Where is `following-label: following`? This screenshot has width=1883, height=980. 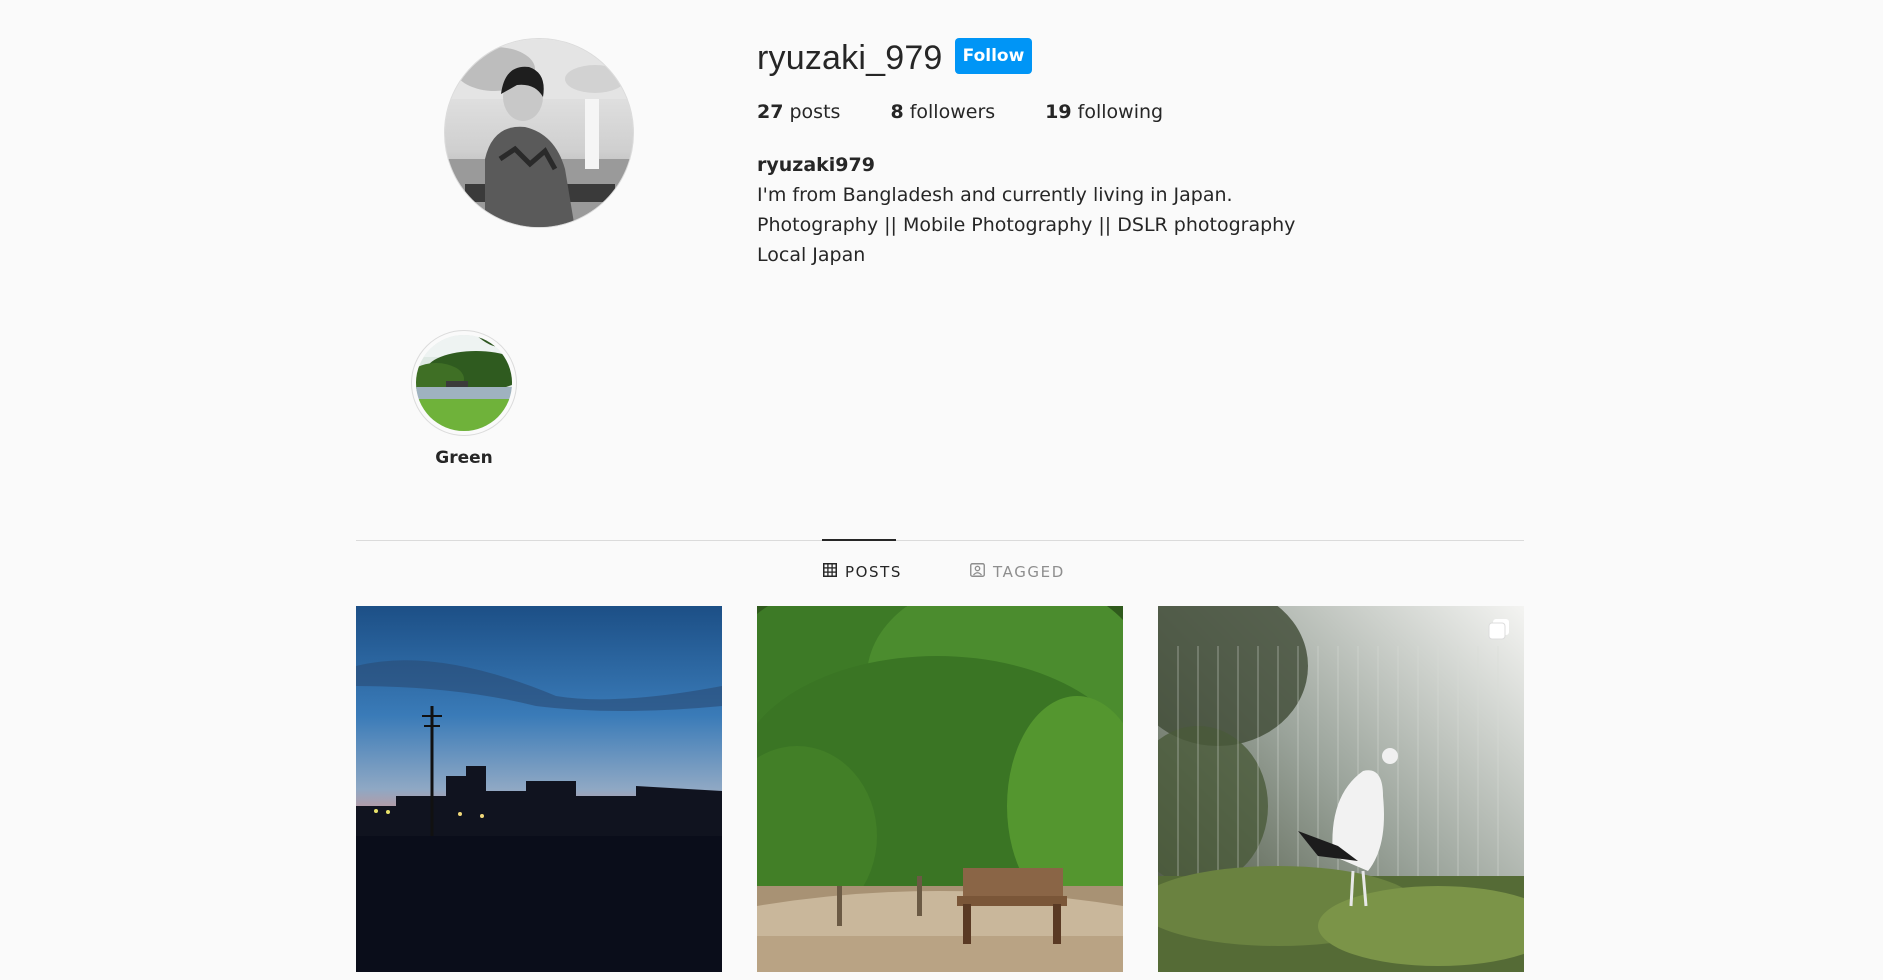 following-label: following is located at coordinates (1120, 112).